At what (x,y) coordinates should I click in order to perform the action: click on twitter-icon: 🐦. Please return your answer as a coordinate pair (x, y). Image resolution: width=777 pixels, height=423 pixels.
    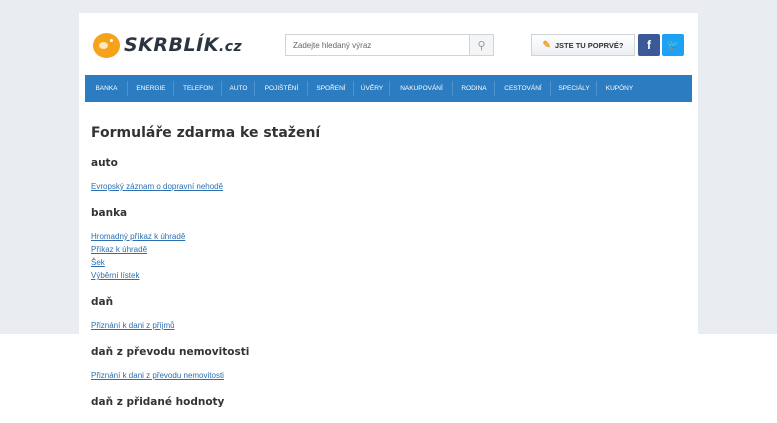
    Looking at the image, I should click on (673, 45).